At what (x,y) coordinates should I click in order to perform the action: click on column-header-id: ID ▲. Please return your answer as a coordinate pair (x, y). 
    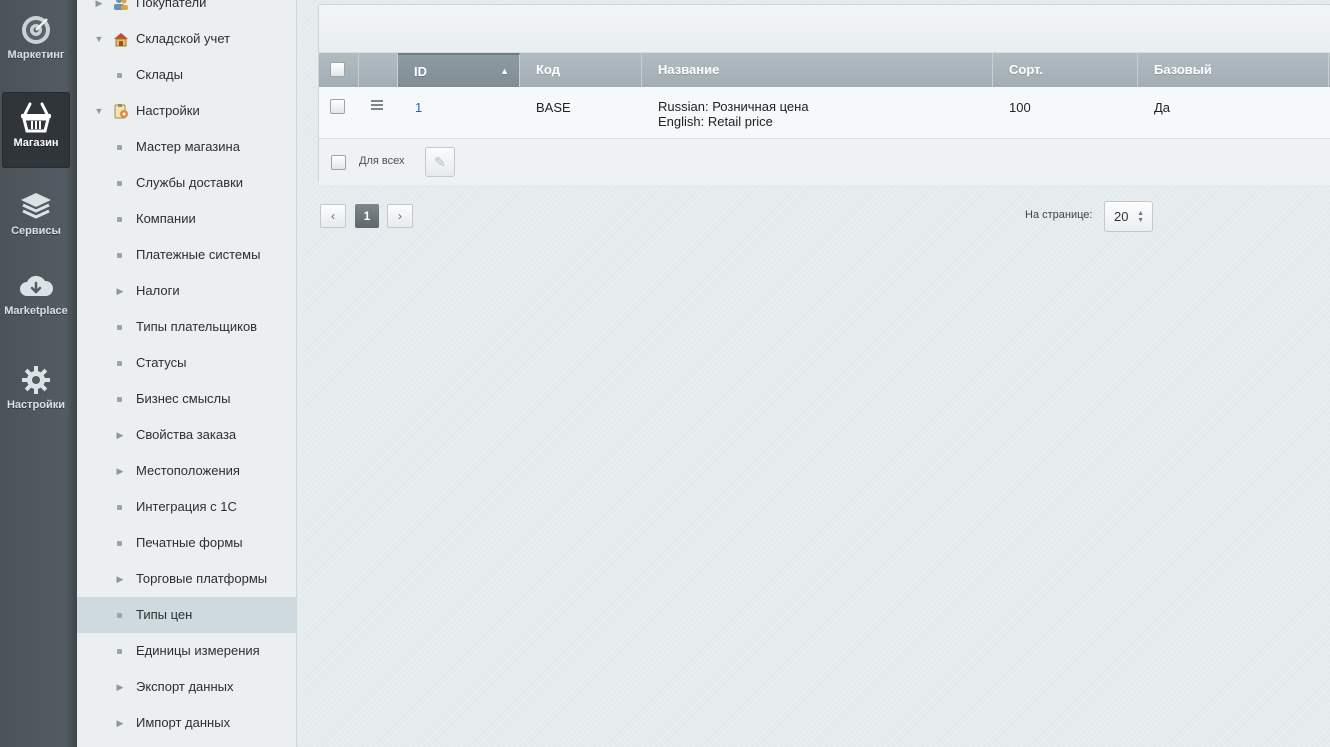
    Looking at the image, I should click on (459, 70).